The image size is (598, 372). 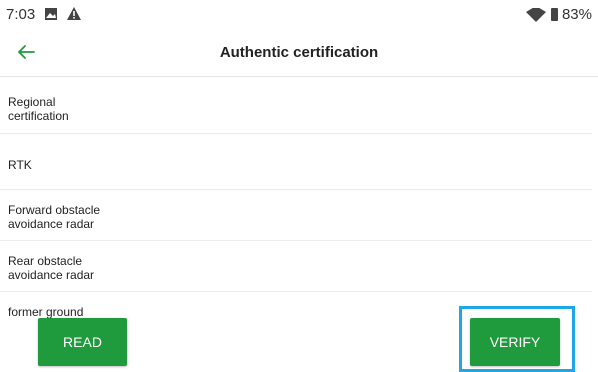 What do you see at coordinates (38, 109) in the screenshot?
I see `list-item-label: Regional certification` at bounding box center [38, 109].